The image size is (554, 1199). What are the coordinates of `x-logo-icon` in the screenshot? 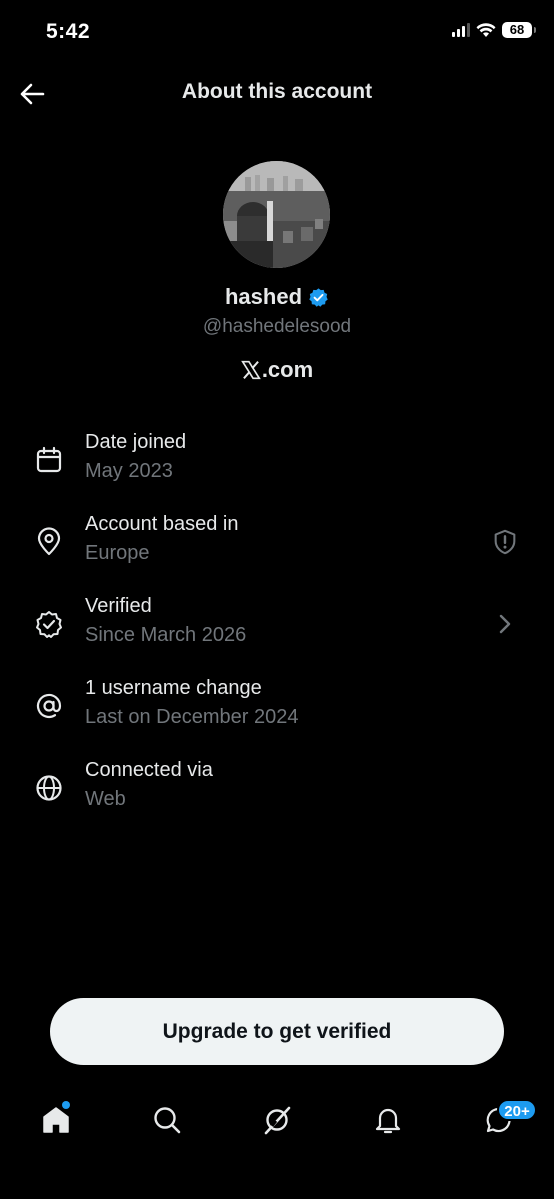 It's located at (250, 370).